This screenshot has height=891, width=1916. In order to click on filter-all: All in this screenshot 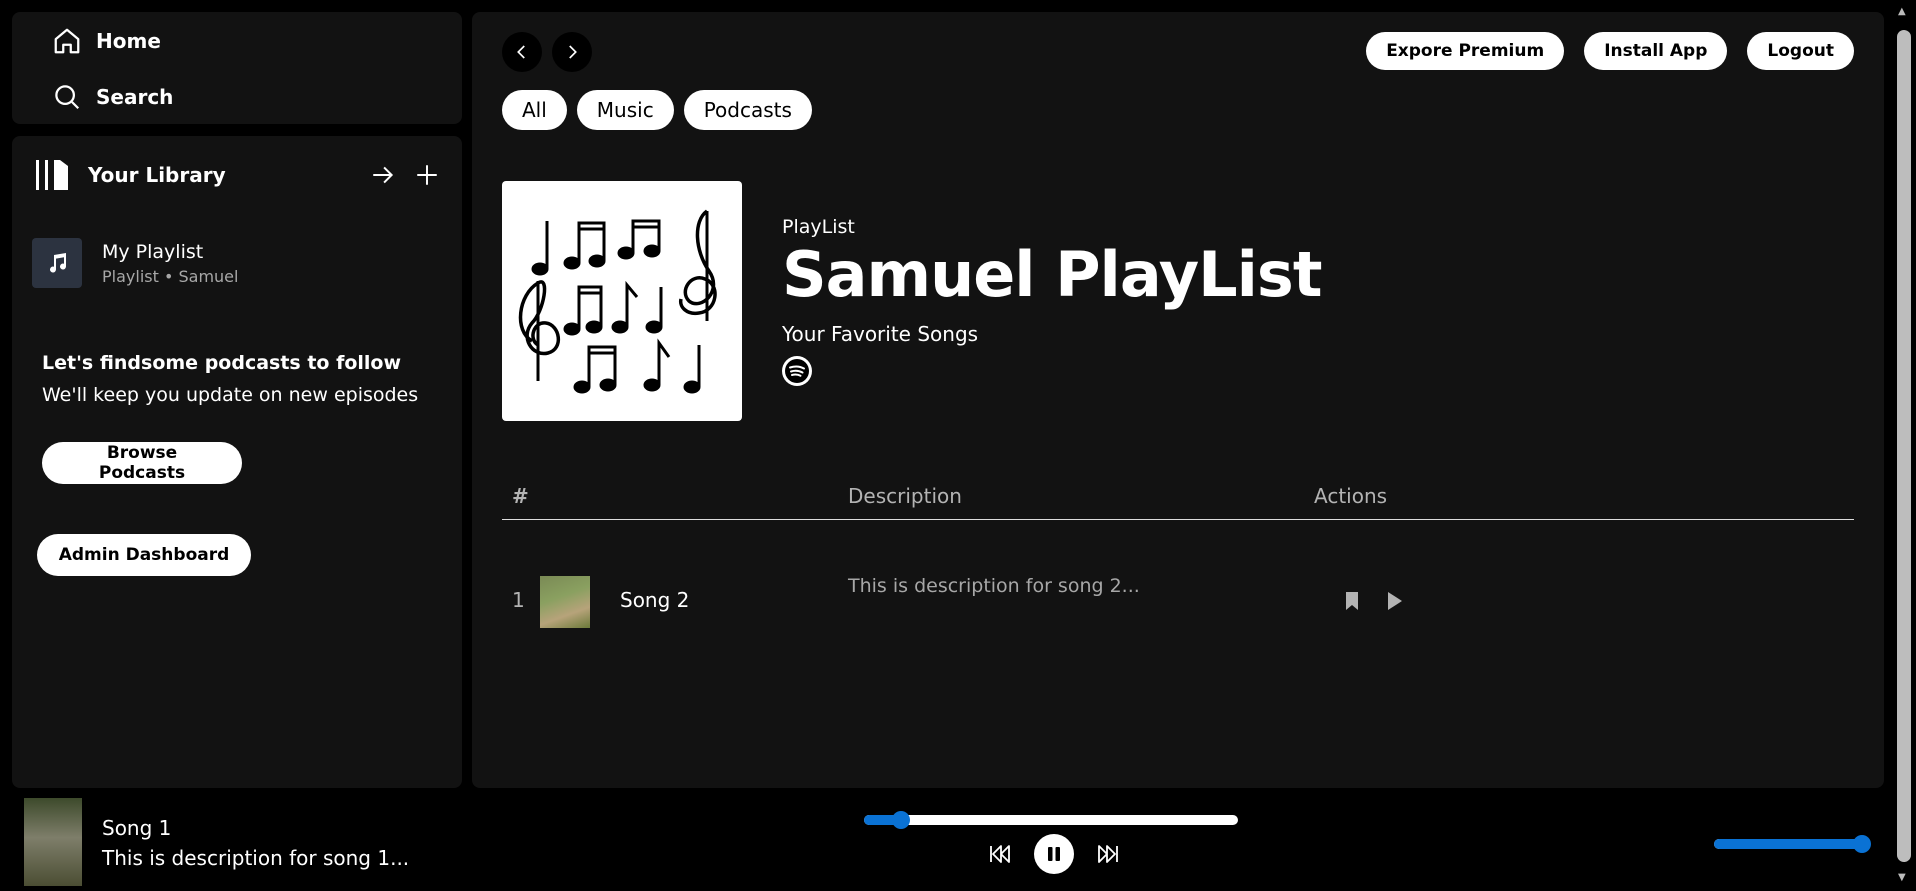, I will do `click(534, 110)`.